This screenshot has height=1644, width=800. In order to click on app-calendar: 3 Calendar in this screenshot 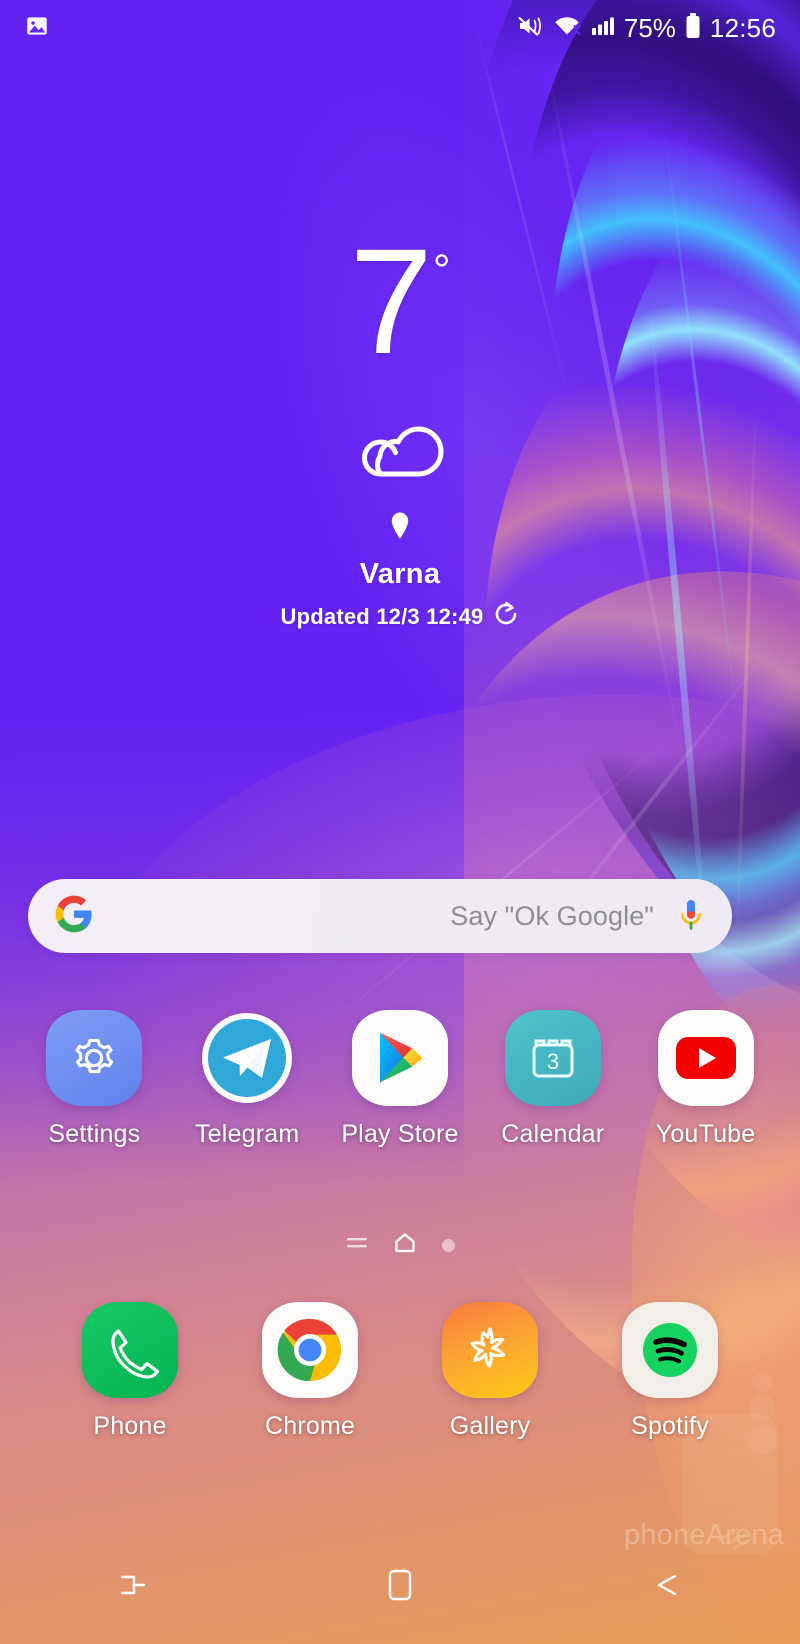, I will do `click(553, 1079)`.